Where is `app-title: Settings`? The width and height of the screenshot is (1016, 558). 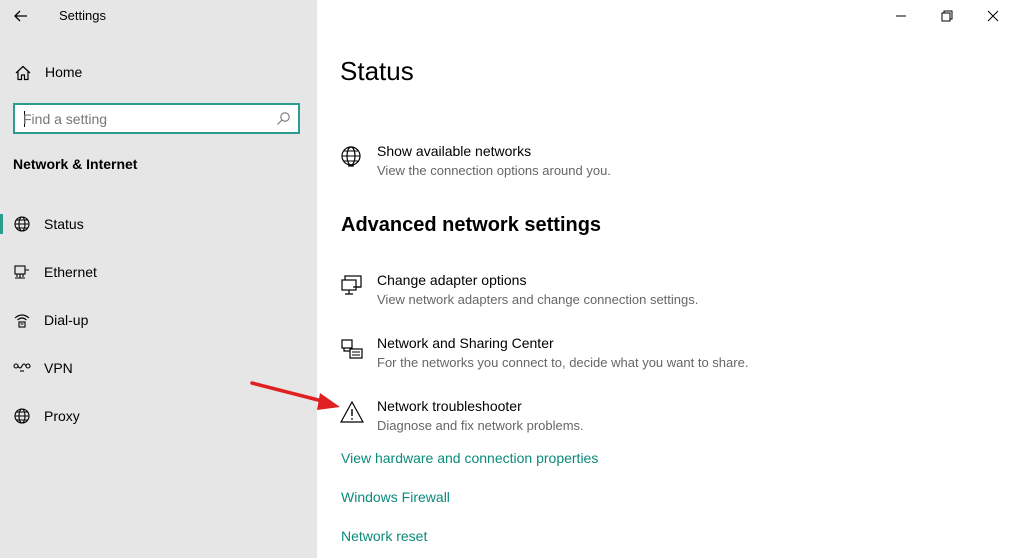
app-title: Settings is located at coordinates (82, 15).